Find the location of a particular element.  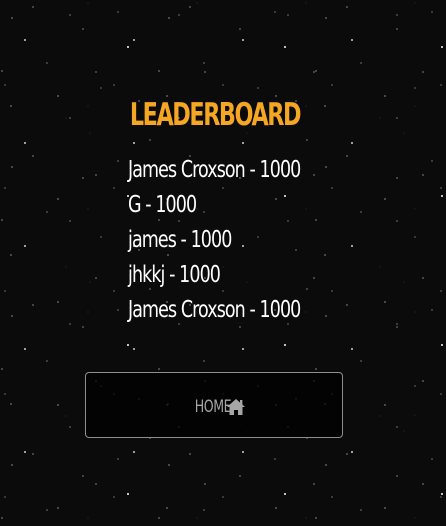

home-button-label: HOME is located at coordinates (213, 407).